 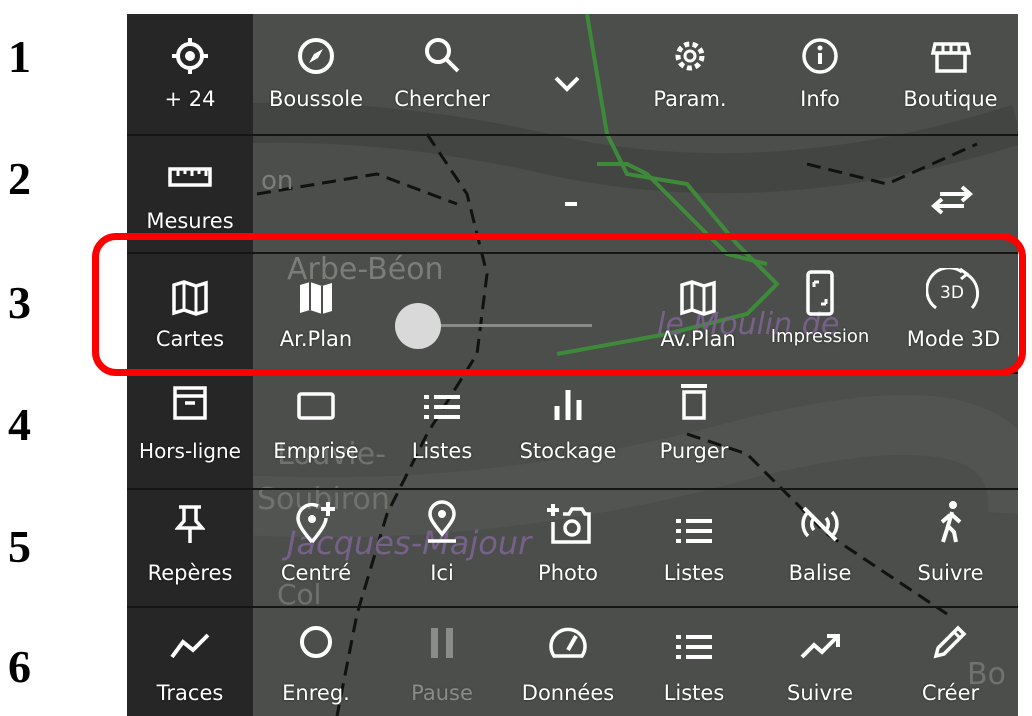 I want to click on opacity-slider-knob, so click(x=418, y=326).